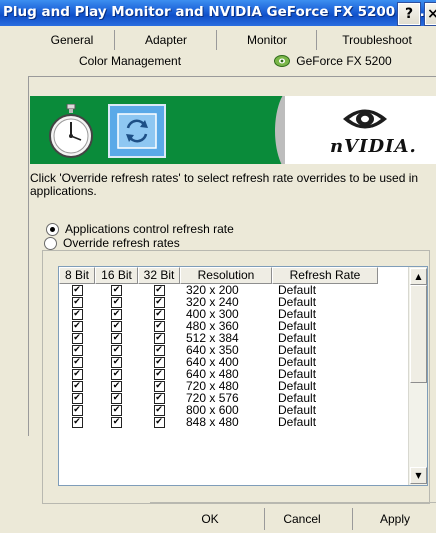 Image resolution: width=436 pixels, height=533 pixels. Describe the element at coordinates (71, 131) in the screenshot. I see `stopwatch-icon` at that location.